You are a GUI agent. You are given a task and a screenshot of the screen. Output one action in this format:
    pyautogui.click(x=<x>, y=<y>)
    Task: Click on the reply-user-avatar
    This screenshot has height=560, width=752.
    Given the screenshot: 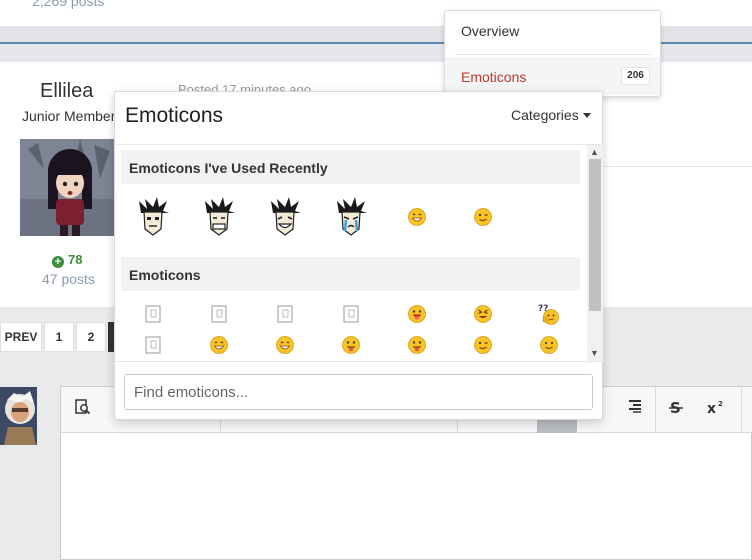 What is the action you would take?
    pyautogui.click(x=18, y=416)
    